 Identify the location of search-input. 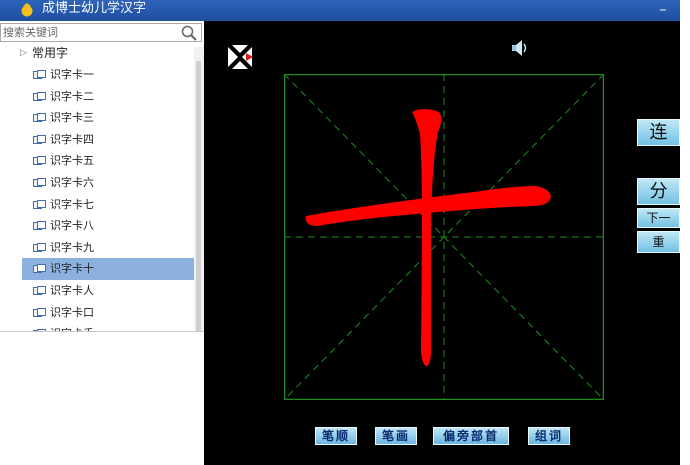
(87, 32).